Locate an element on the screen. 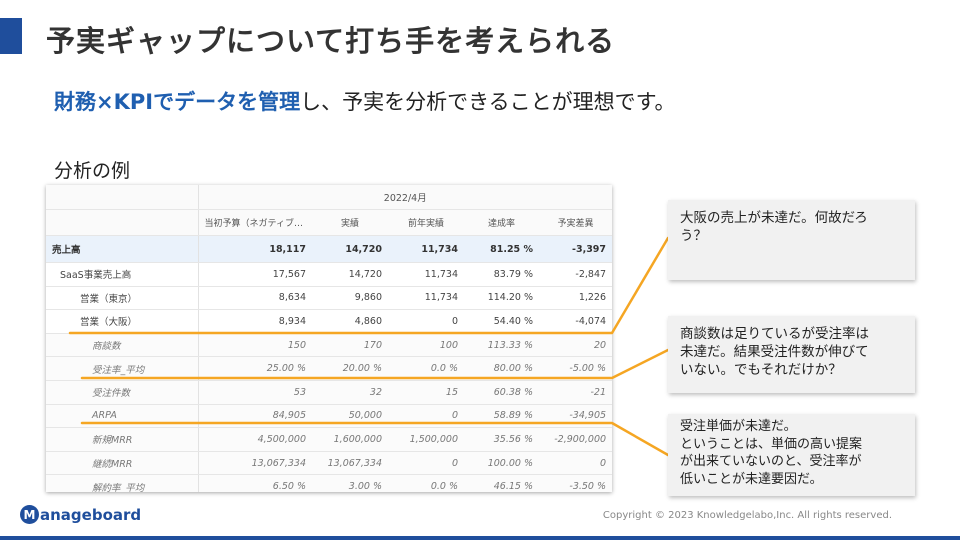 This screenshot has height=540, width=960. manageboard-logo: M anageboard is located at coordinates (80, 514).